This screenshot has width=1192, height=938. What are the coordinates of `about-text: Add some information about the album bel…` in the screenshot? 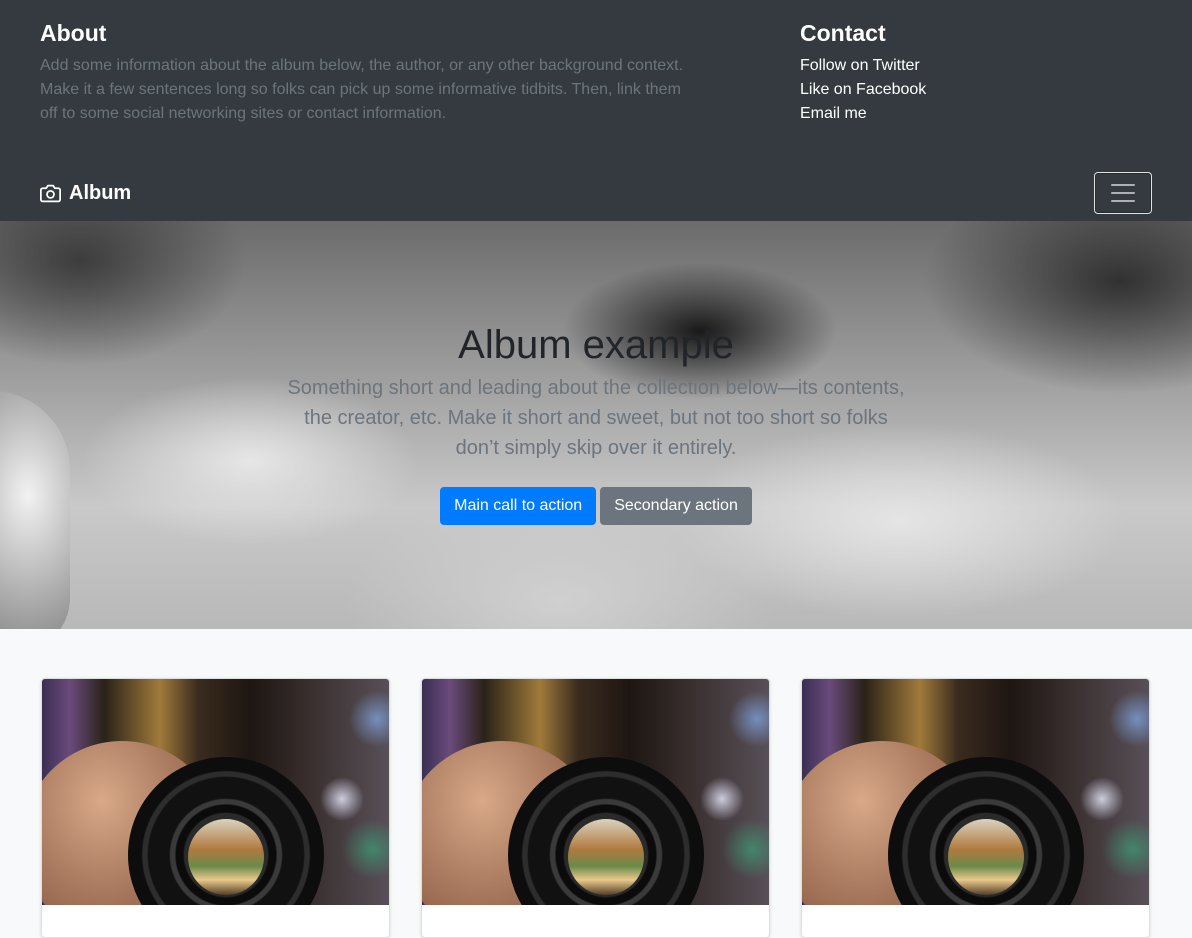 It's located at (362, 89).